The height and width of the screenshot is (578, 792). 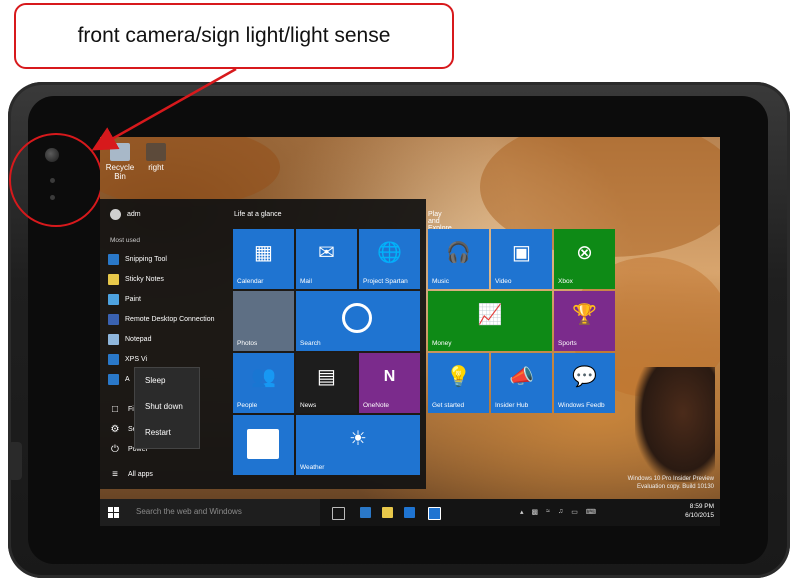 I want to click on tile-label: OneNote, so click(x=376, y=405).